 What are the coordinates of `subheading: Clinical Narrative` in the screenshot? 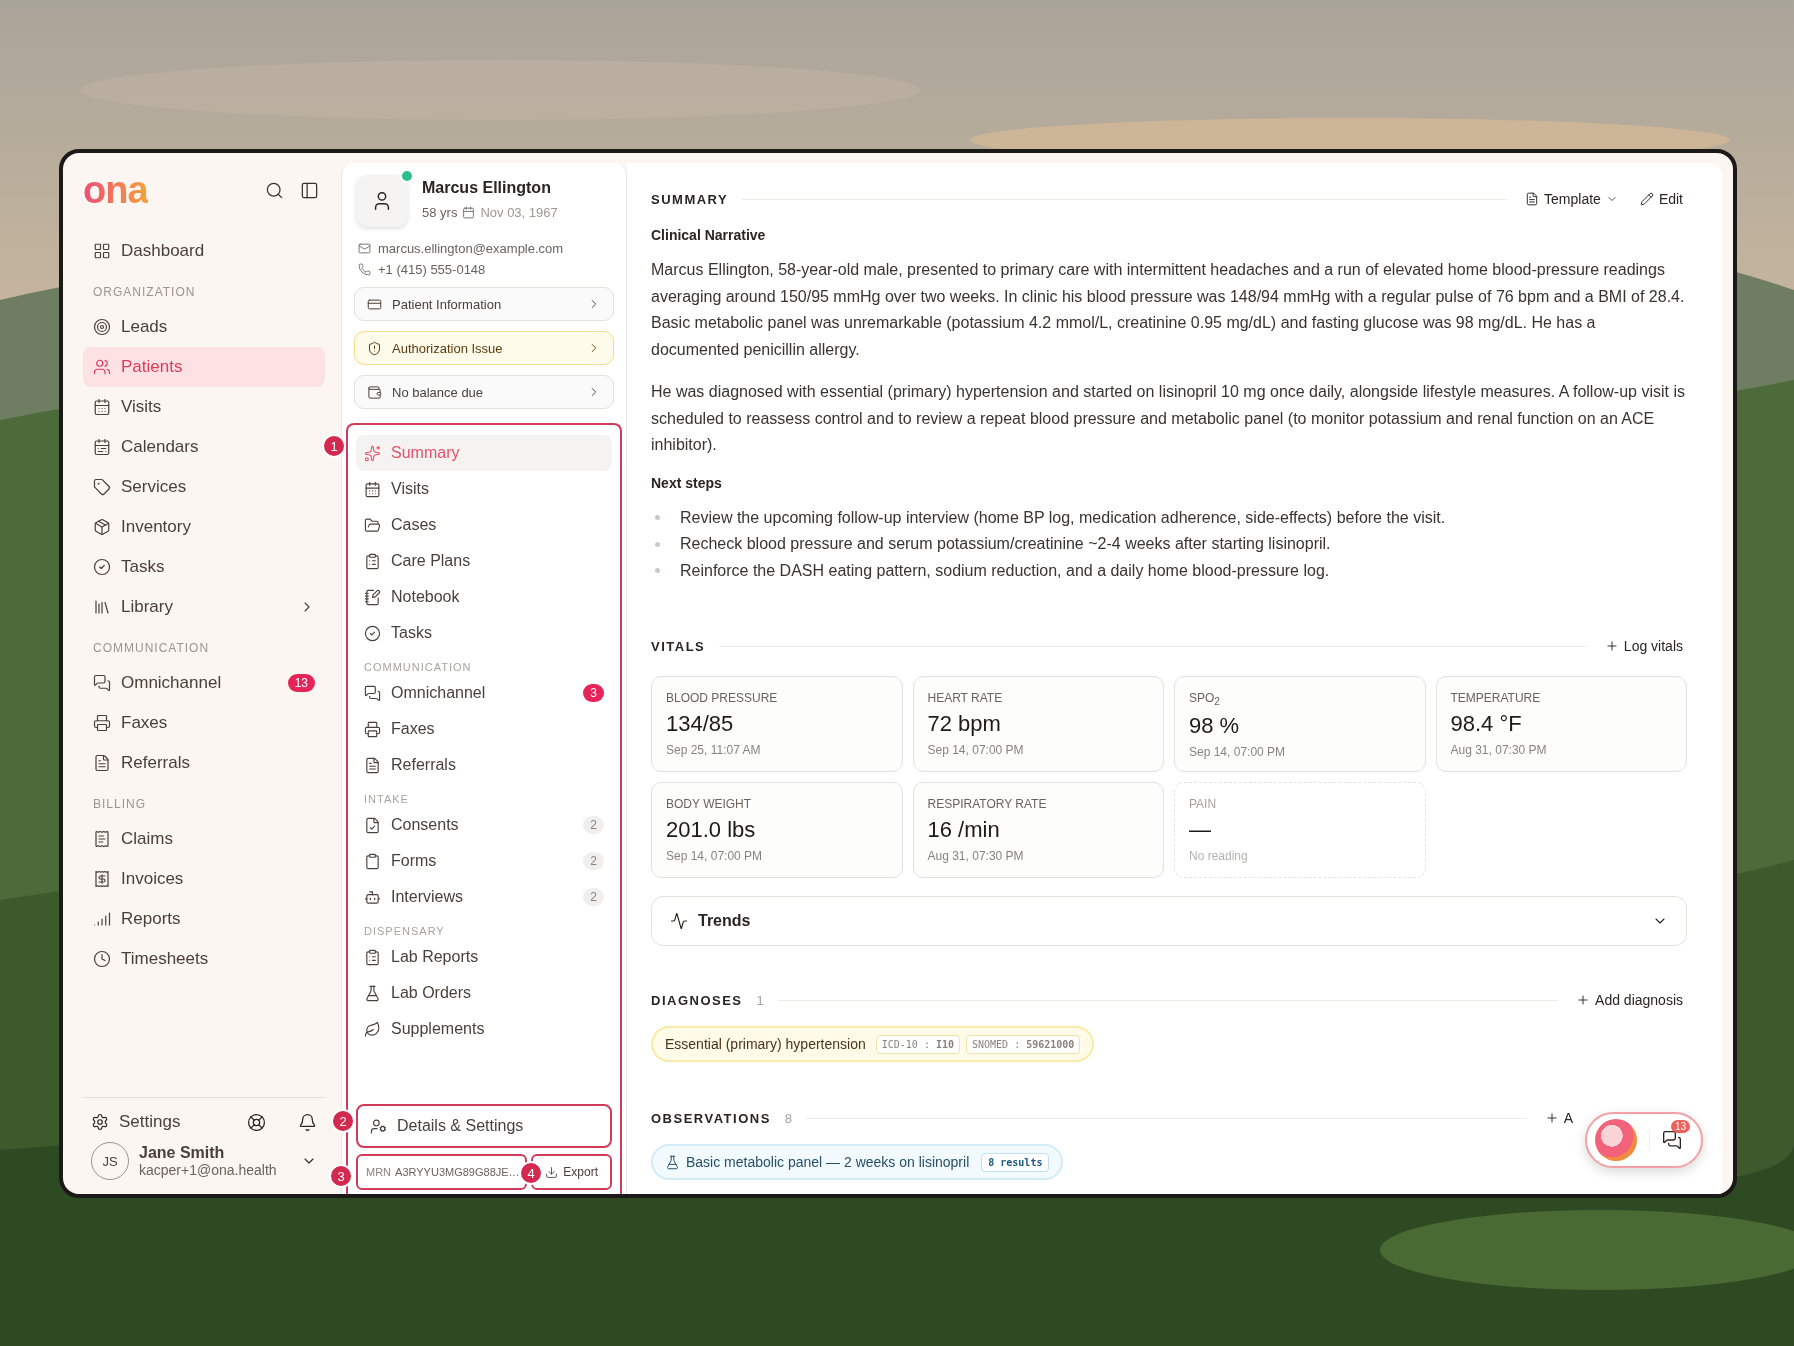 It's located at (709, 235).